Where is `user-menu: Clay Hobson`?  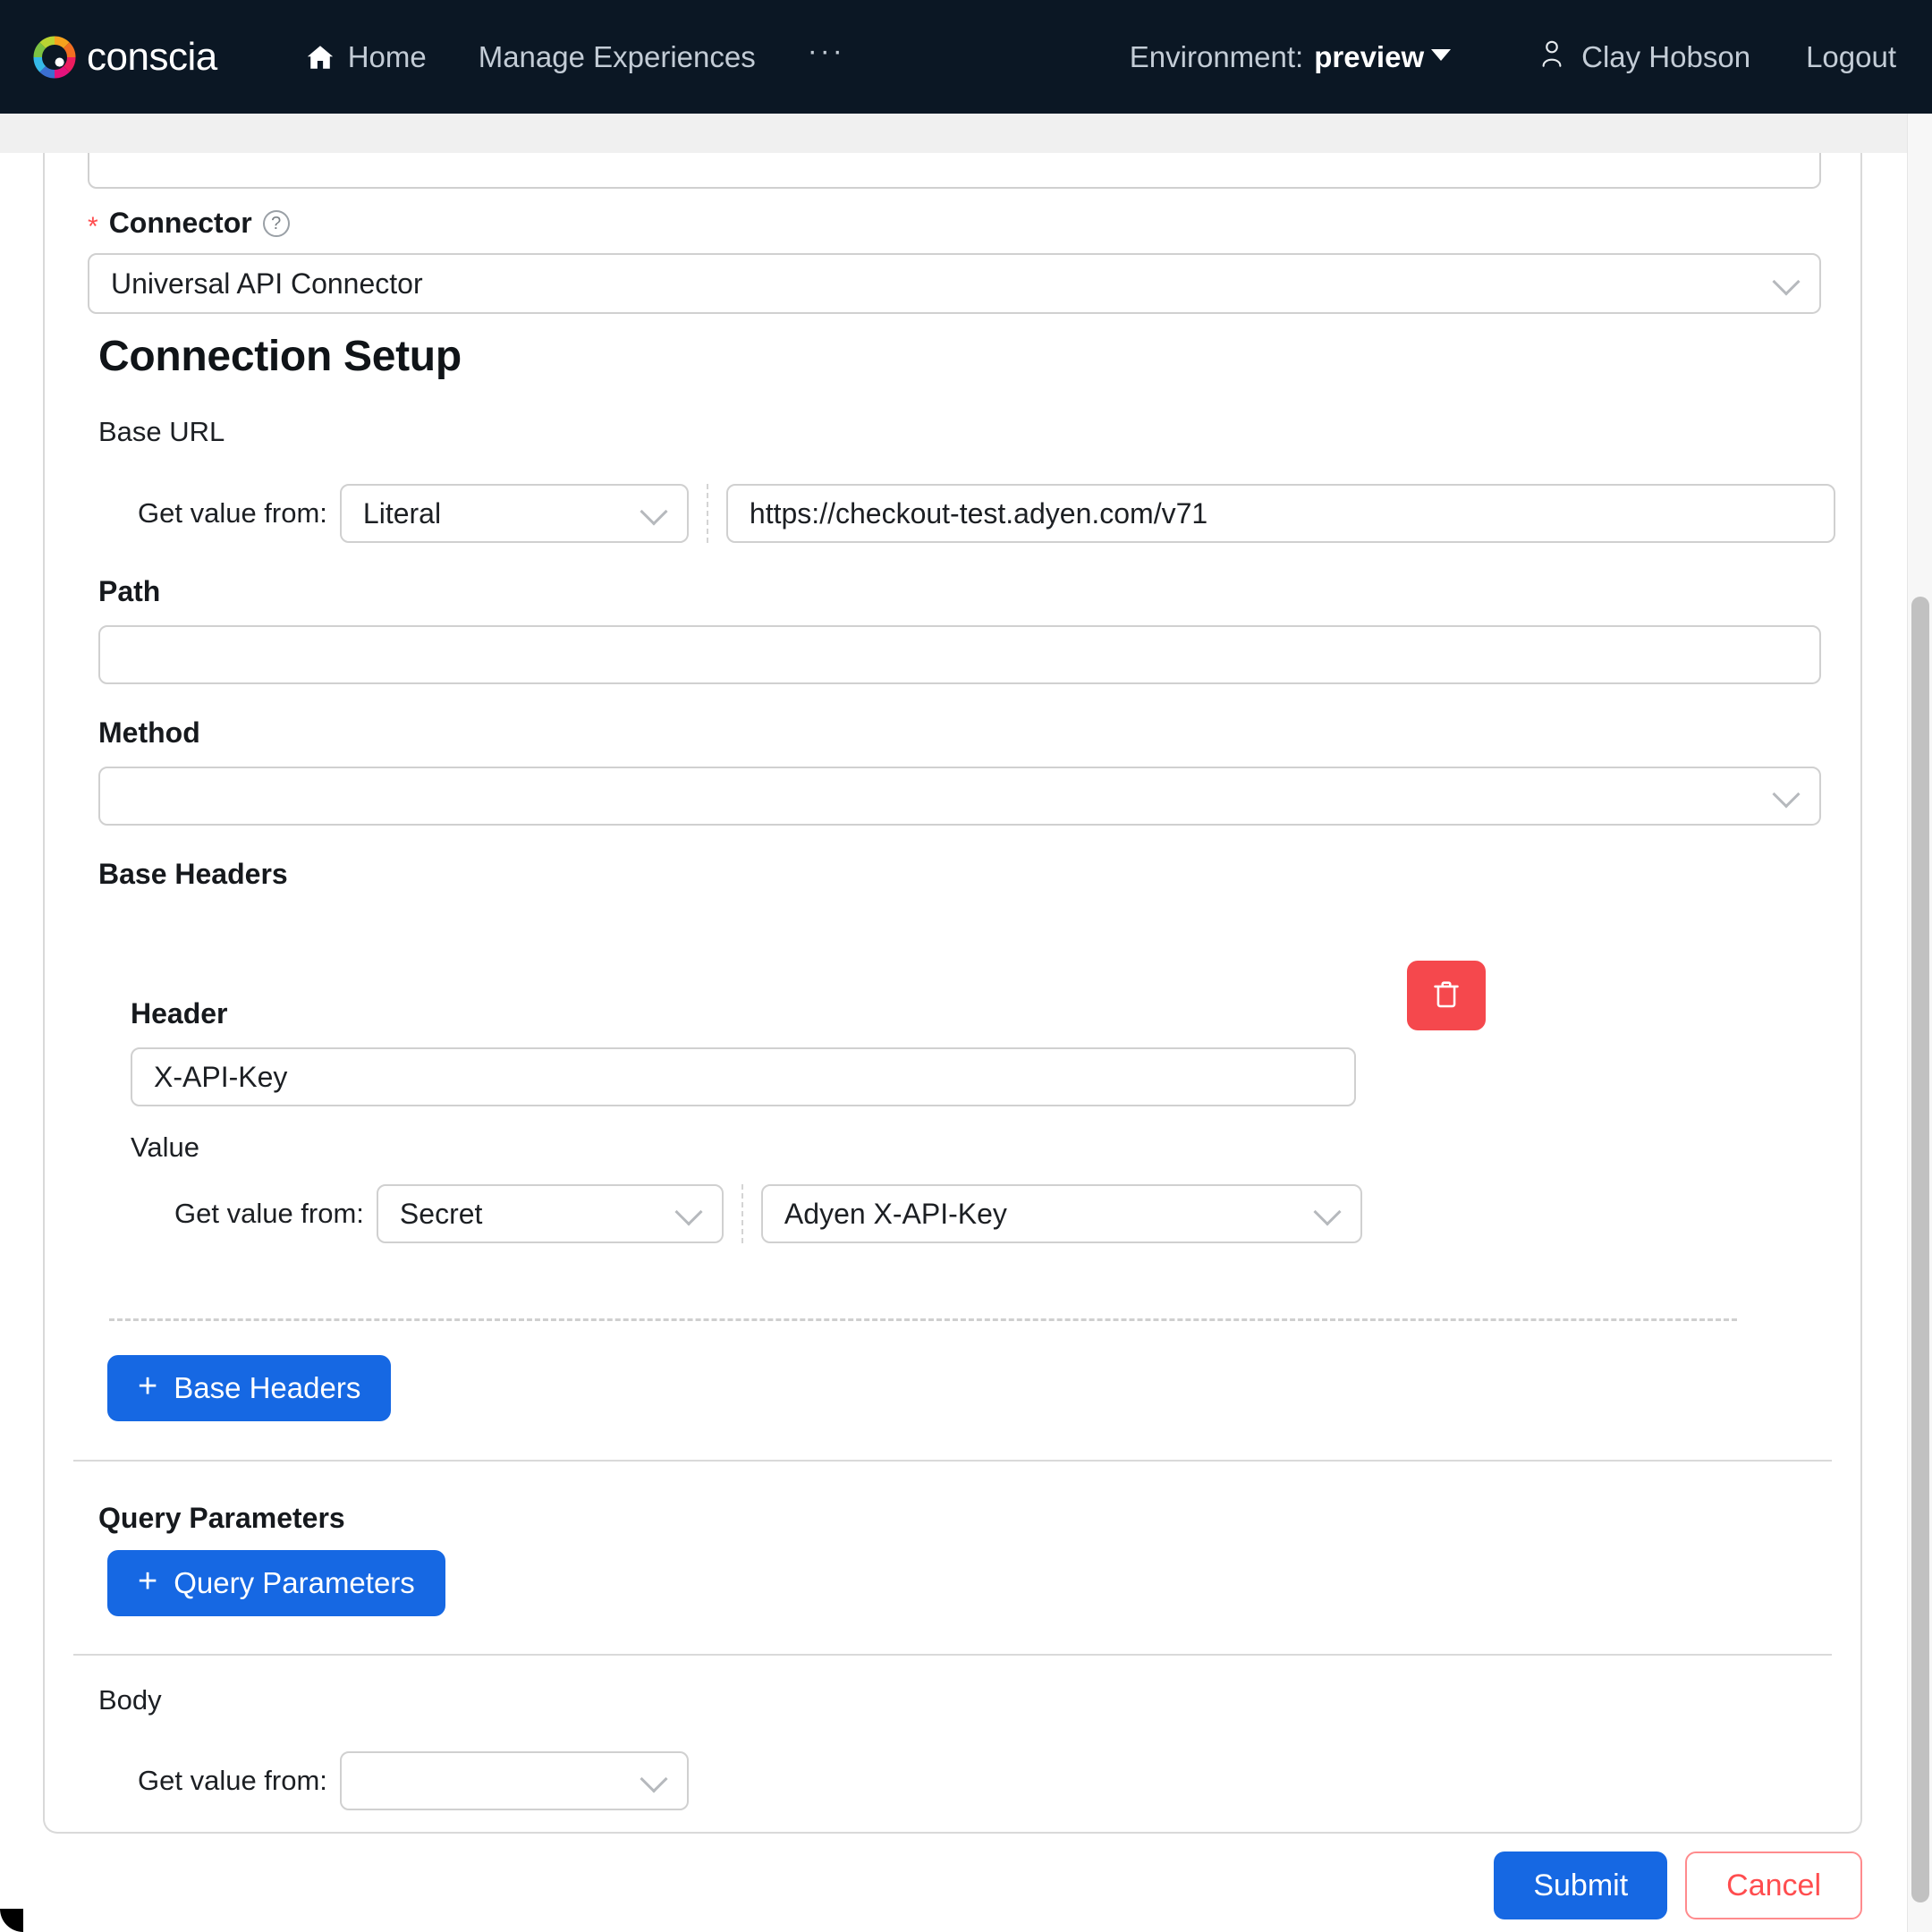 user-menu: Clay Hobson is located at coordinates (1644, 57).